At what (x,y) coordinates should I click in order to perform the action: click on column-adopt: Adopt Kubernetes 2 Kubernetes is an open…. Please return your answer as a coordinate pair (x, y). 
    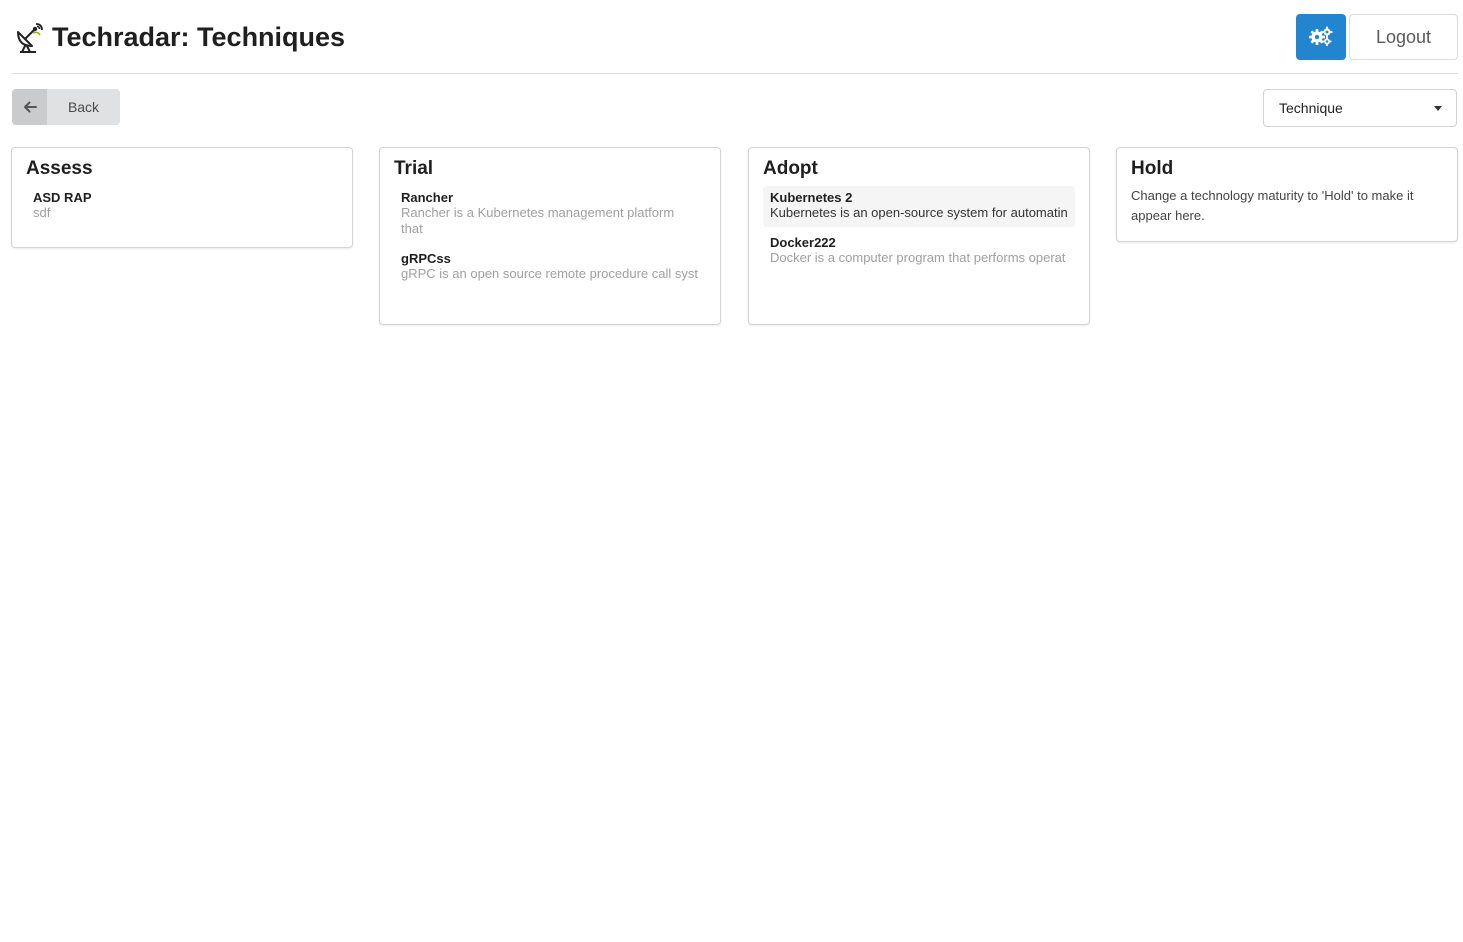
    Looking at the image, I should click on (919, 236).